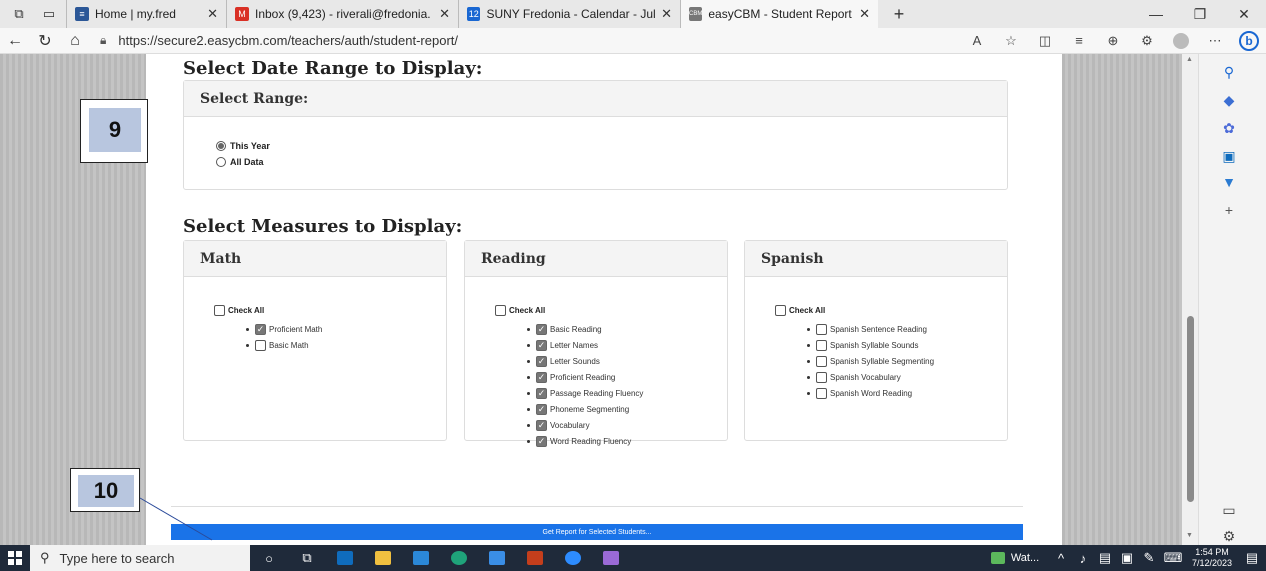 This screenshot has width=1266, height=571. Describe the element at coordinates (1105, 558) in the screenshot. I see `network-icon: ▤` at that location.